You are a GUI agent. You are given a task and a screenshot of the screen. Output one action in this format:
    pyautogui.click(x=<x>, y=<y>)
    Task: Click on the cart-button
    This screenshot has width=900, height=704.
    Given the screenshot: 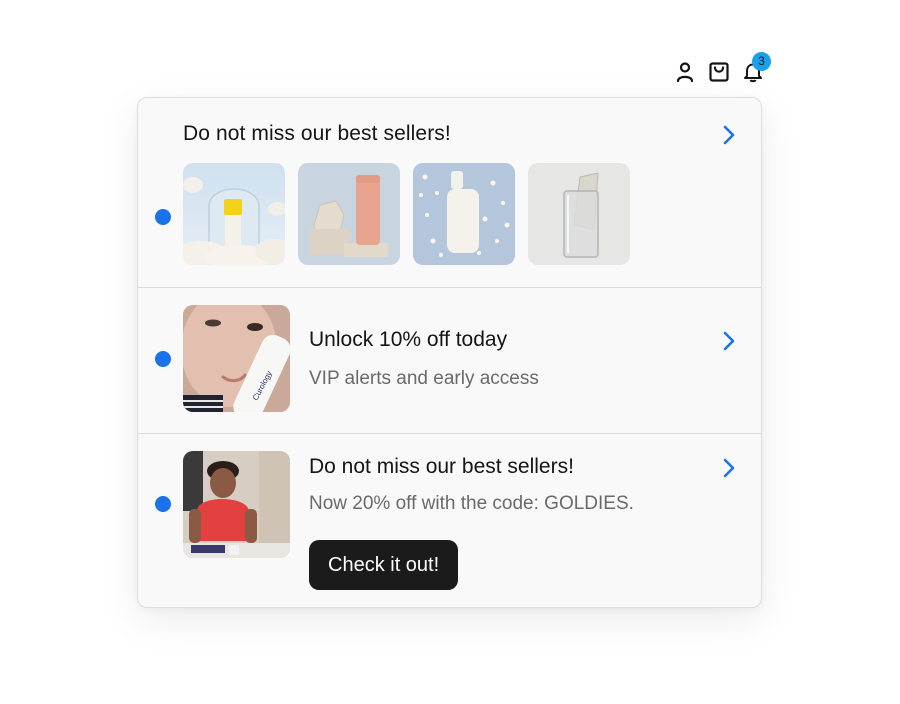 What is the action you would take?
    pyautogui.click(x=719, y=72)
    